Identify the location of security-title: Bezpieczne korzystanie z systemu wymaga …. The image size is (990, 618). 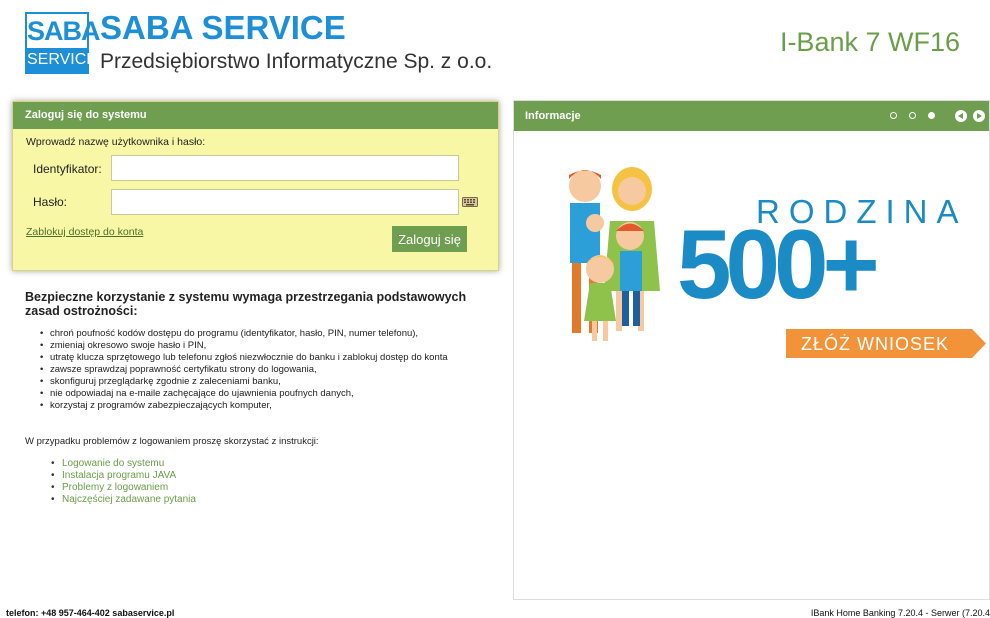
(246, 304).